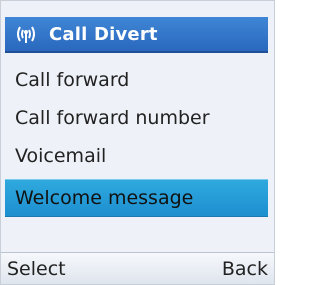  What do you see at coordinates (61, 156) in the screenshot?
I see `menu-item-label: Voicemail` at bounding box center [61, 156].